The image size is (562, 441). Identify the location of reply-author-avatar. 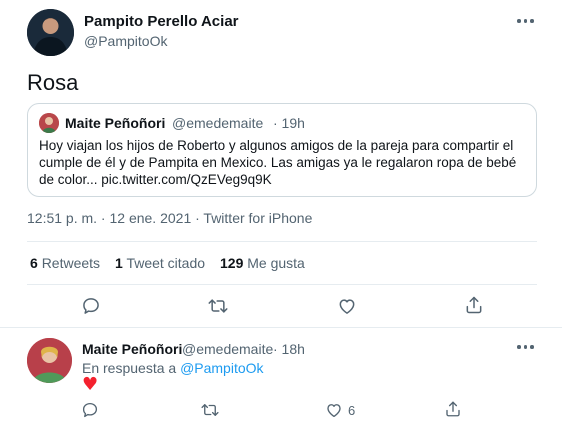
(49, 360).